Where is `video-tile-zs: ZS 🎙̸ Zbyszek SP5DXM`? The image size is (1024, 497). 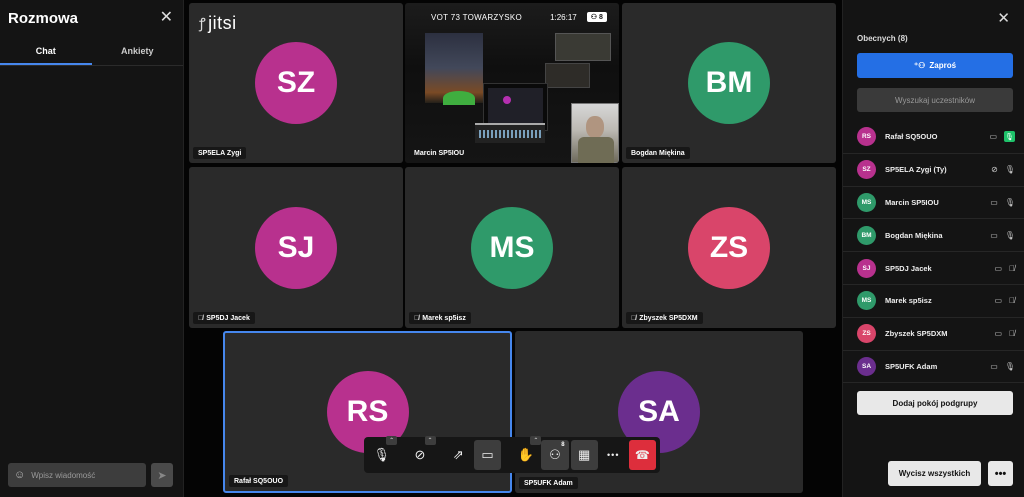 video-tile-zs: ZS 🎙̸ Zbyszek SP5DXM is located at coordinates (729, 247).